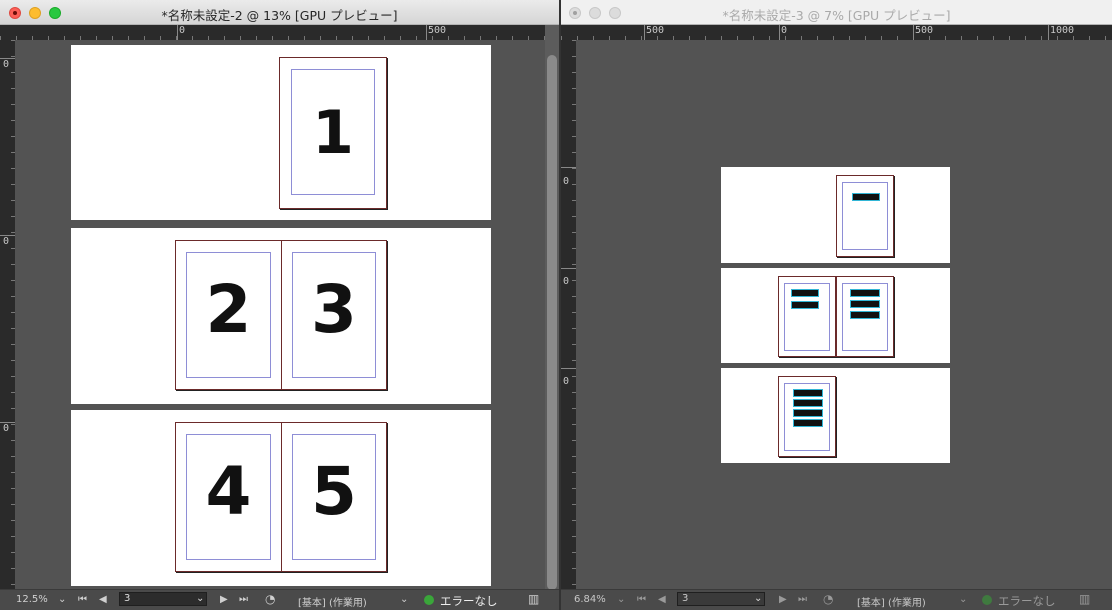 The image size is (1112, 610). What do you see at coordinates (552, 322) in the screenshot?
I see `scroll-thumb` at bounding box center [552, 322].